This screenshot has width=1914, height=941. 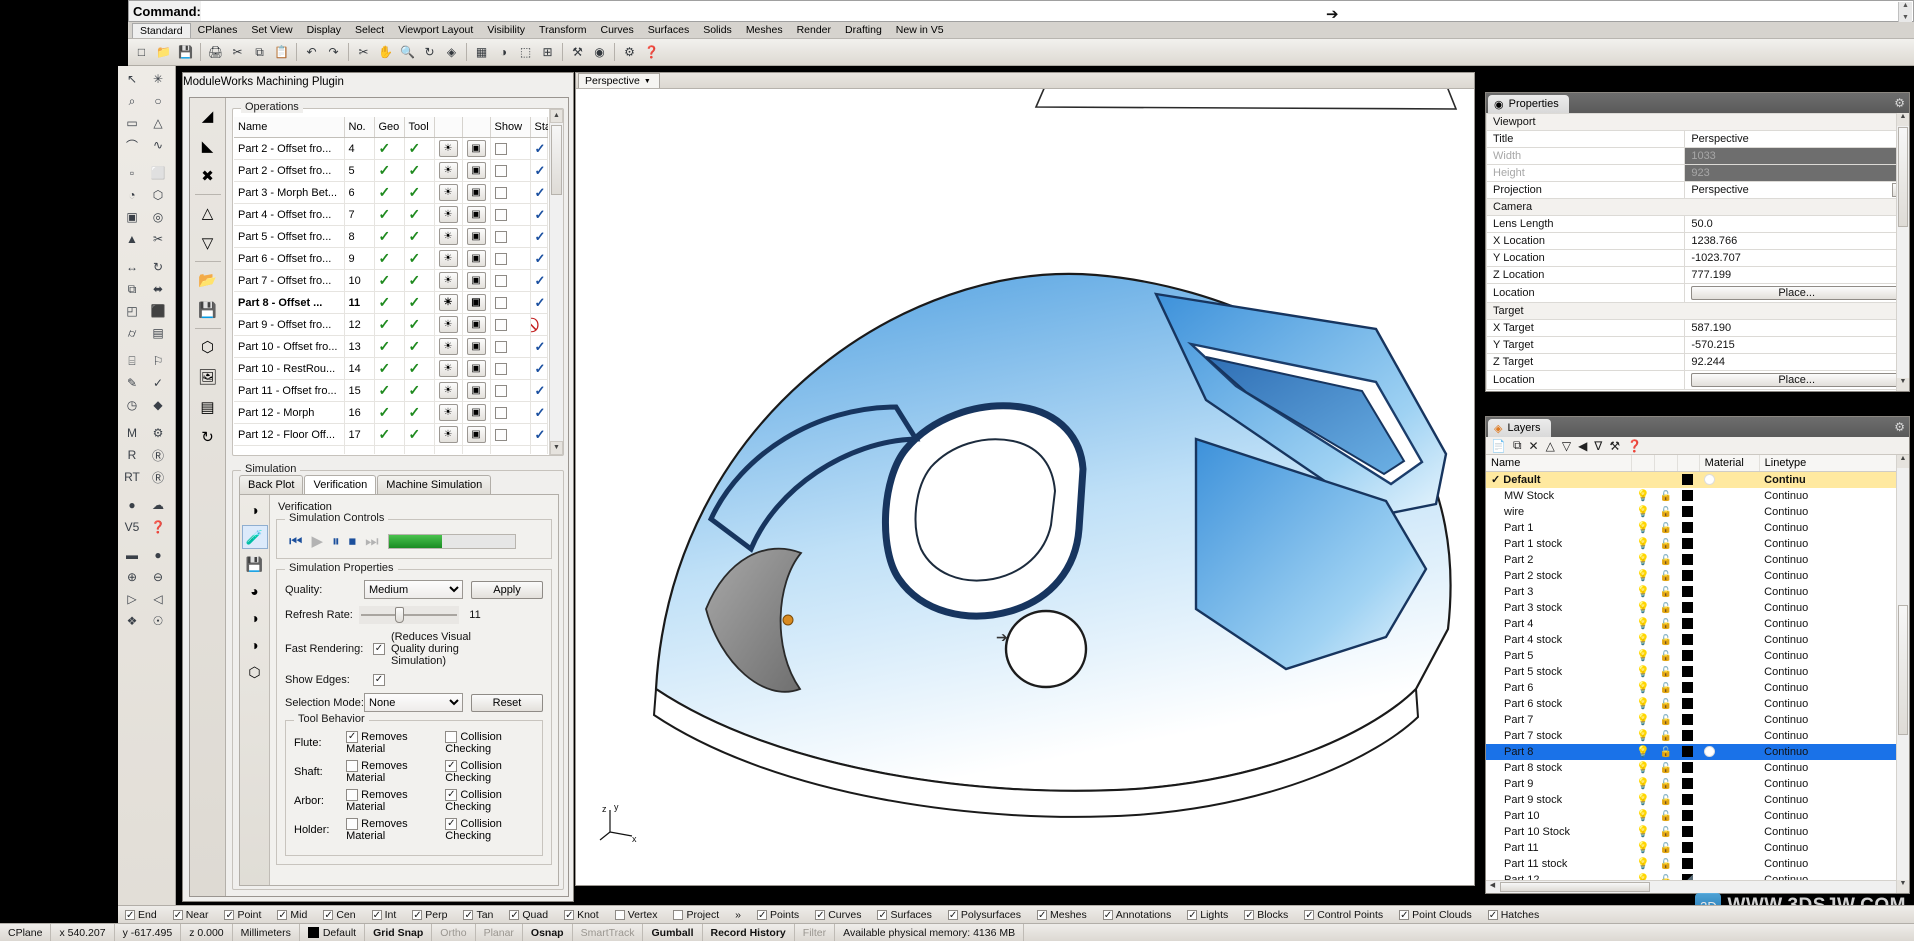 What do you see at coordinates (132, 311) in the screenshot?
I see `array-icon: ◰` at bounding box center [132, 311].